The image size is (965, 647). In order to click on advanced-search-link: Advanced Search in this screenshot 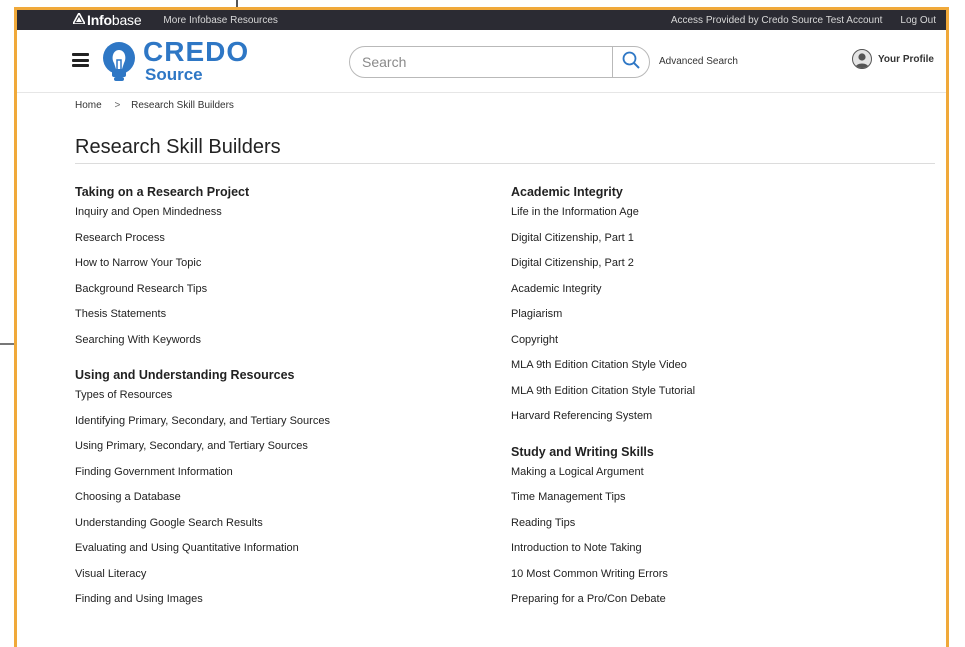, I will do `click(698, 61)`.